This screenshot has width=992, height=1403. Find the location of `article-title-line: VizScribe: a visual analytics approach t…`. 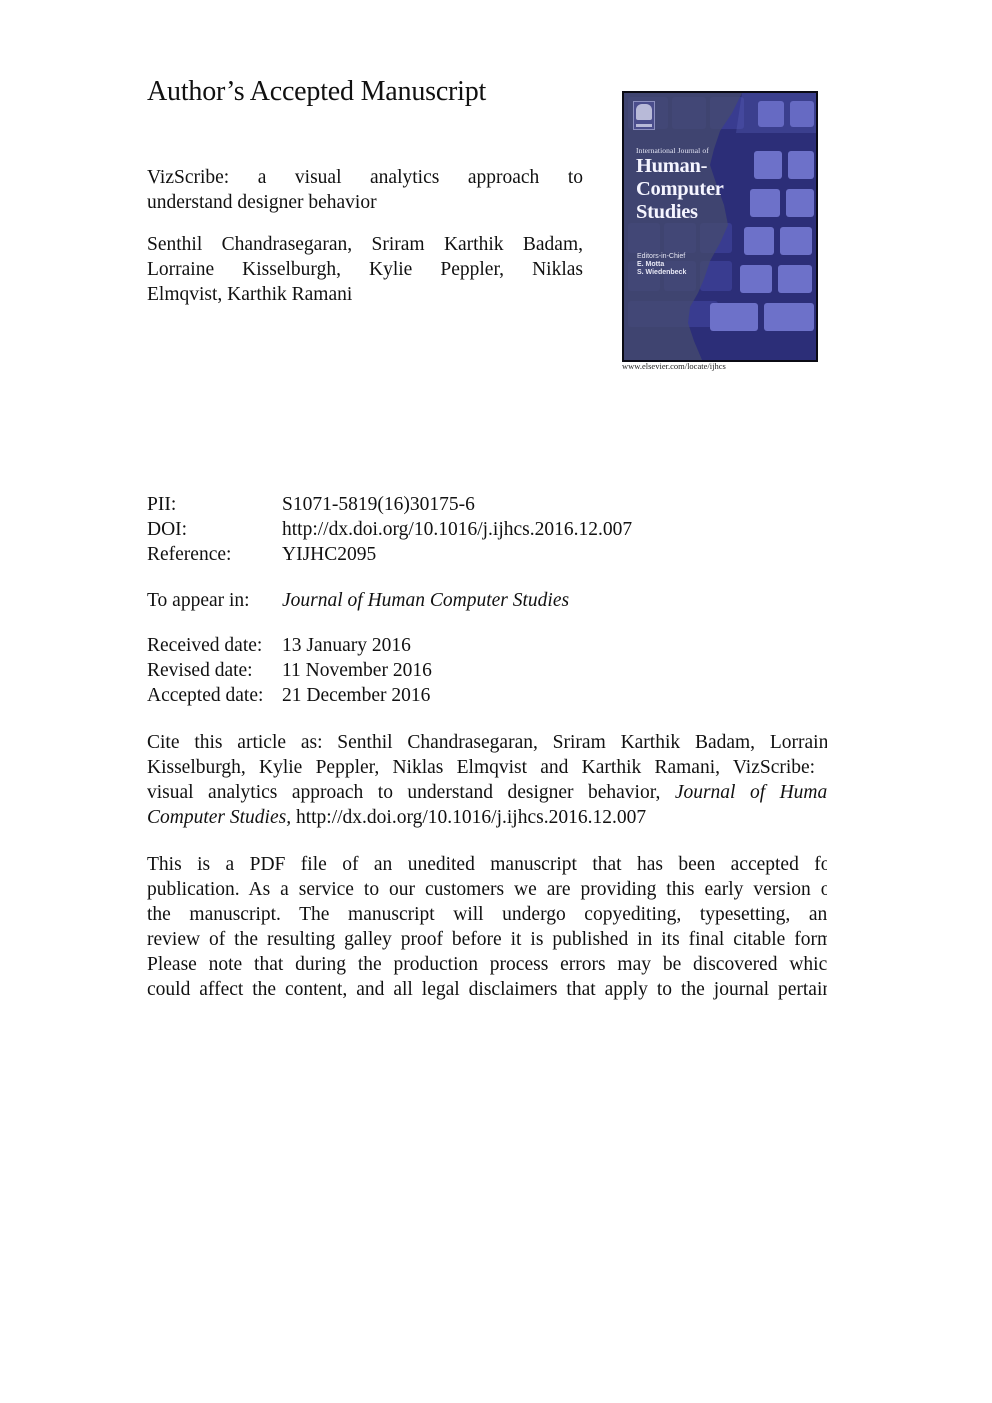

article-title-line: VizScribe: a visual analytics approach t… is located at coordinates (365, 177).